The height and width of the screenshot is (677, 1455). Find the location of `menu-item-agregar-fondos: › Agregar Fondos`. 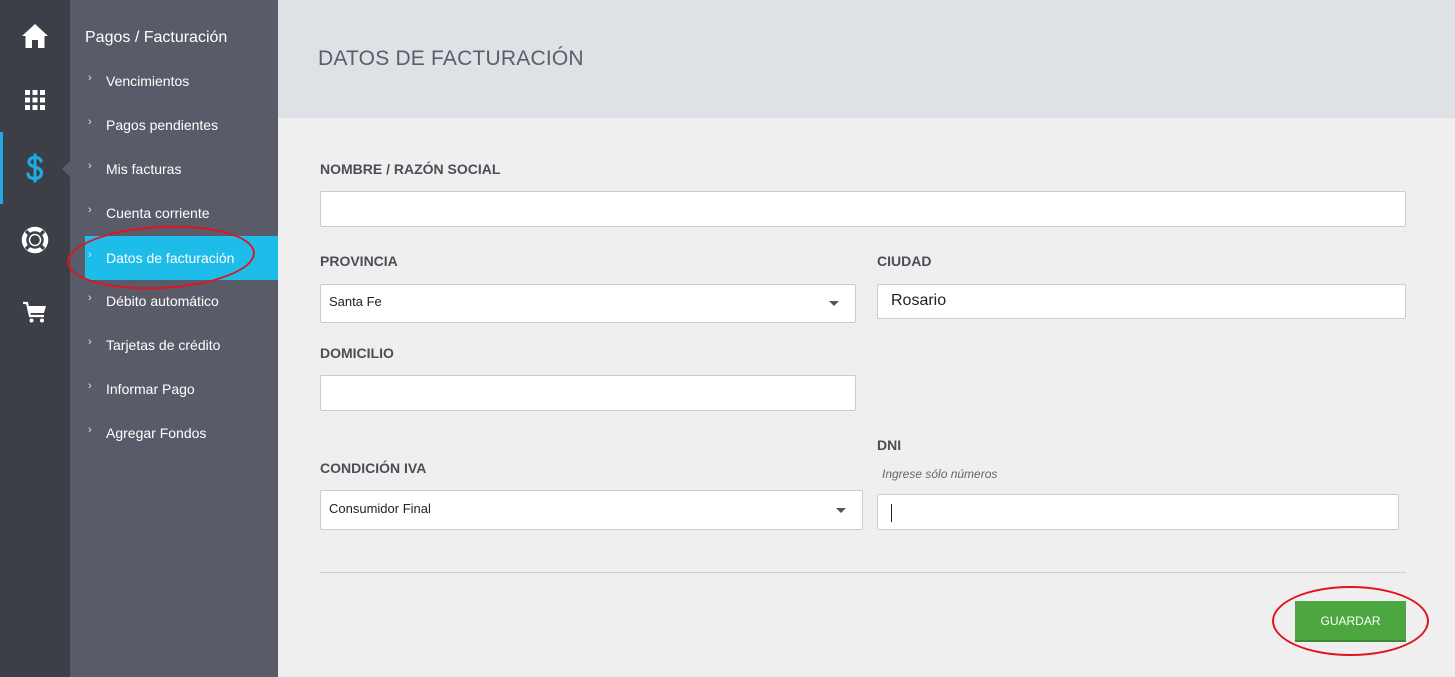

menu-item-agregar-fondos: › Agregar Fondos is located at coordinates (181, 433).